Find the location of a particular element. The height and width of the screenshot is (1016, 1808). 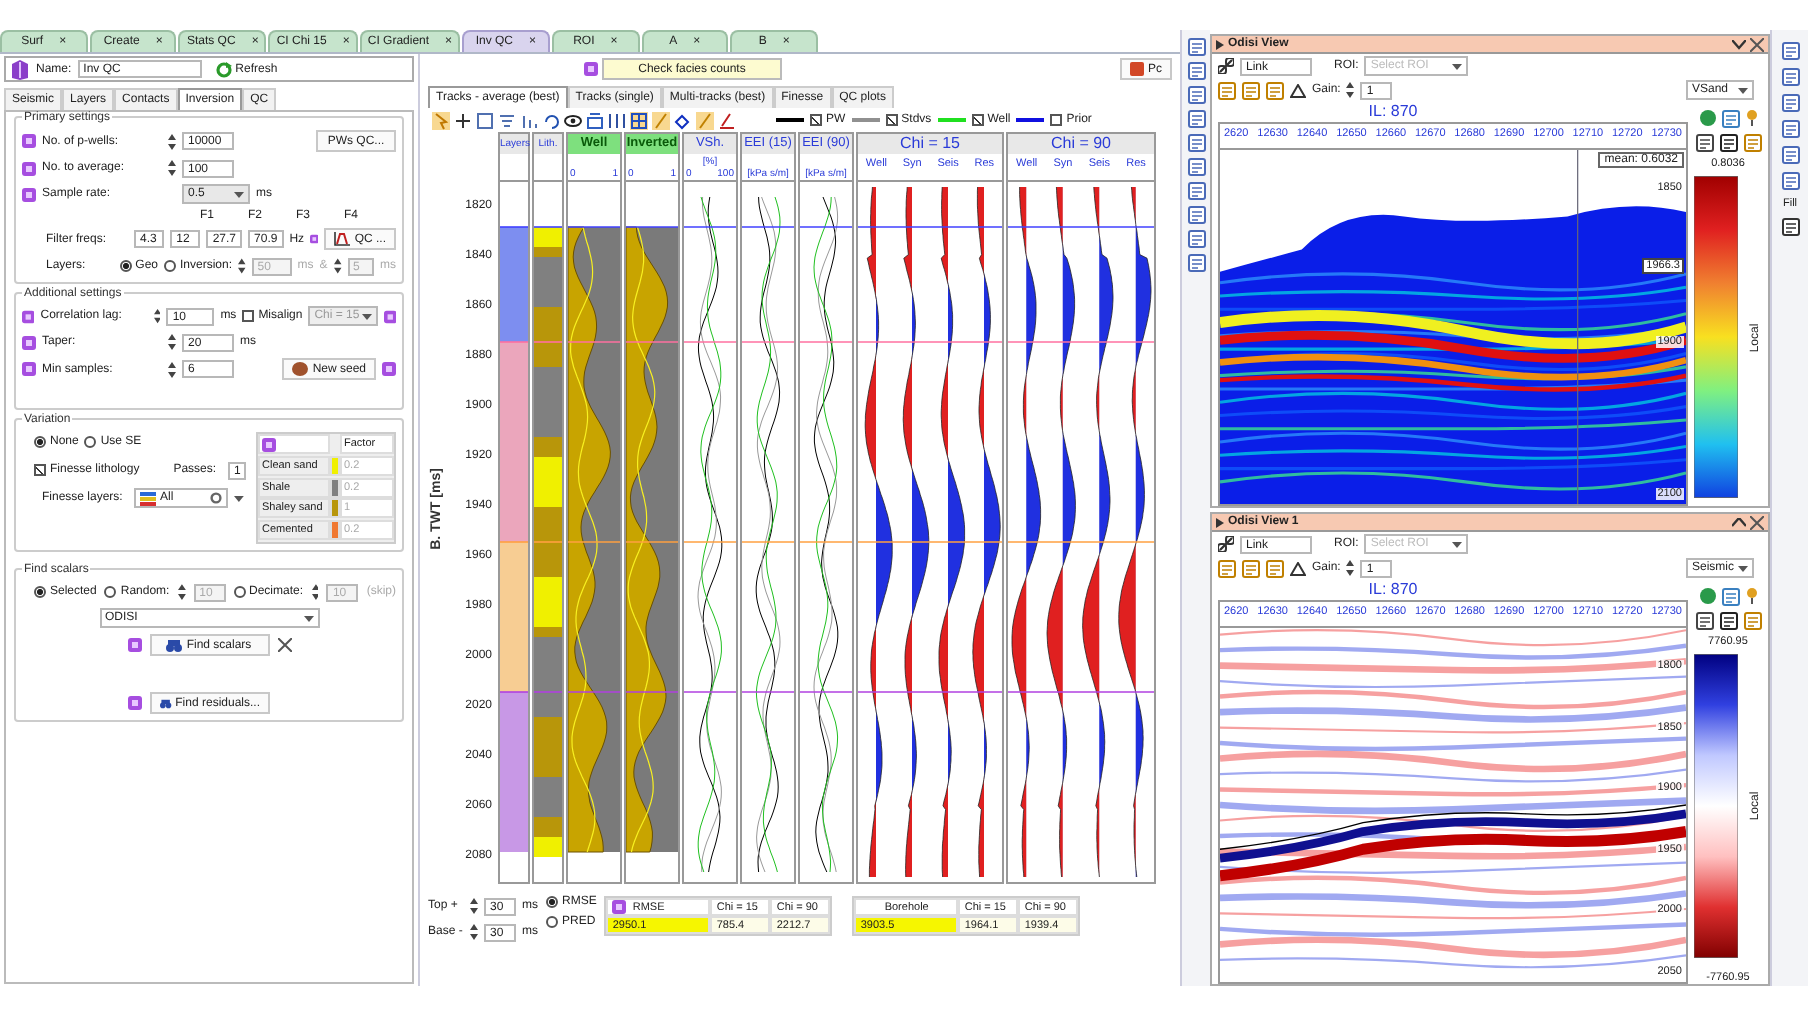

chart-icon is located at coordinates (342, 239).